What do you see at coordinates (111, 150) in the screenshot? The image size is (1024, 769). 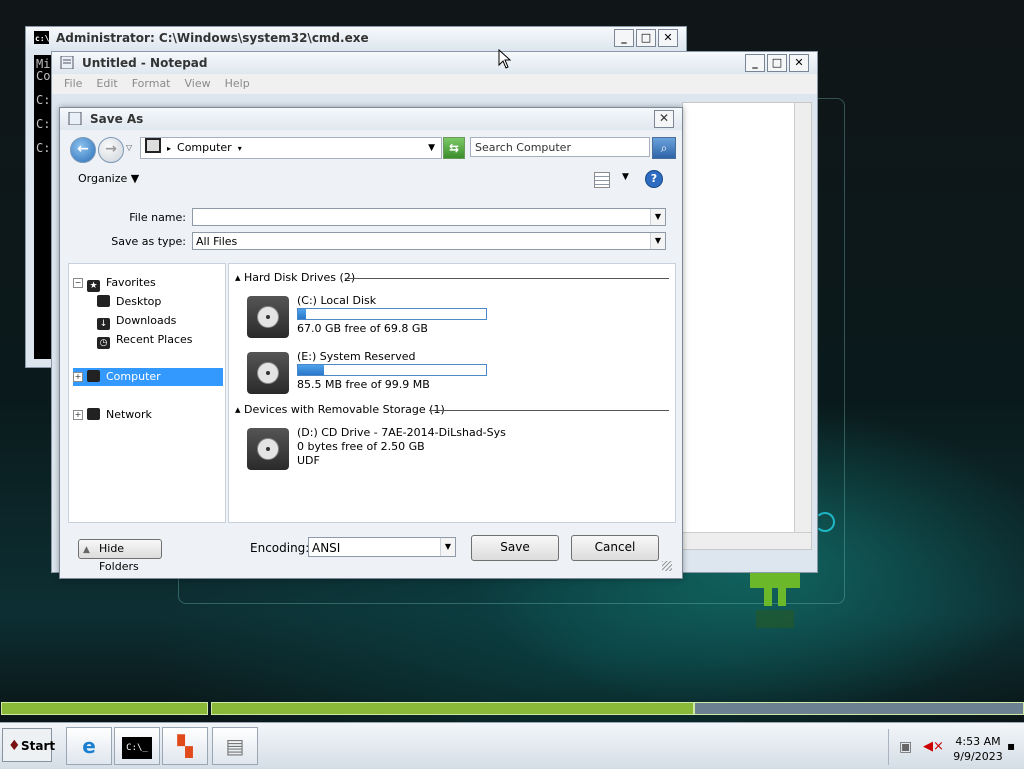 I see `forward-arrow-icon: →` at bounding box center [111, 150].